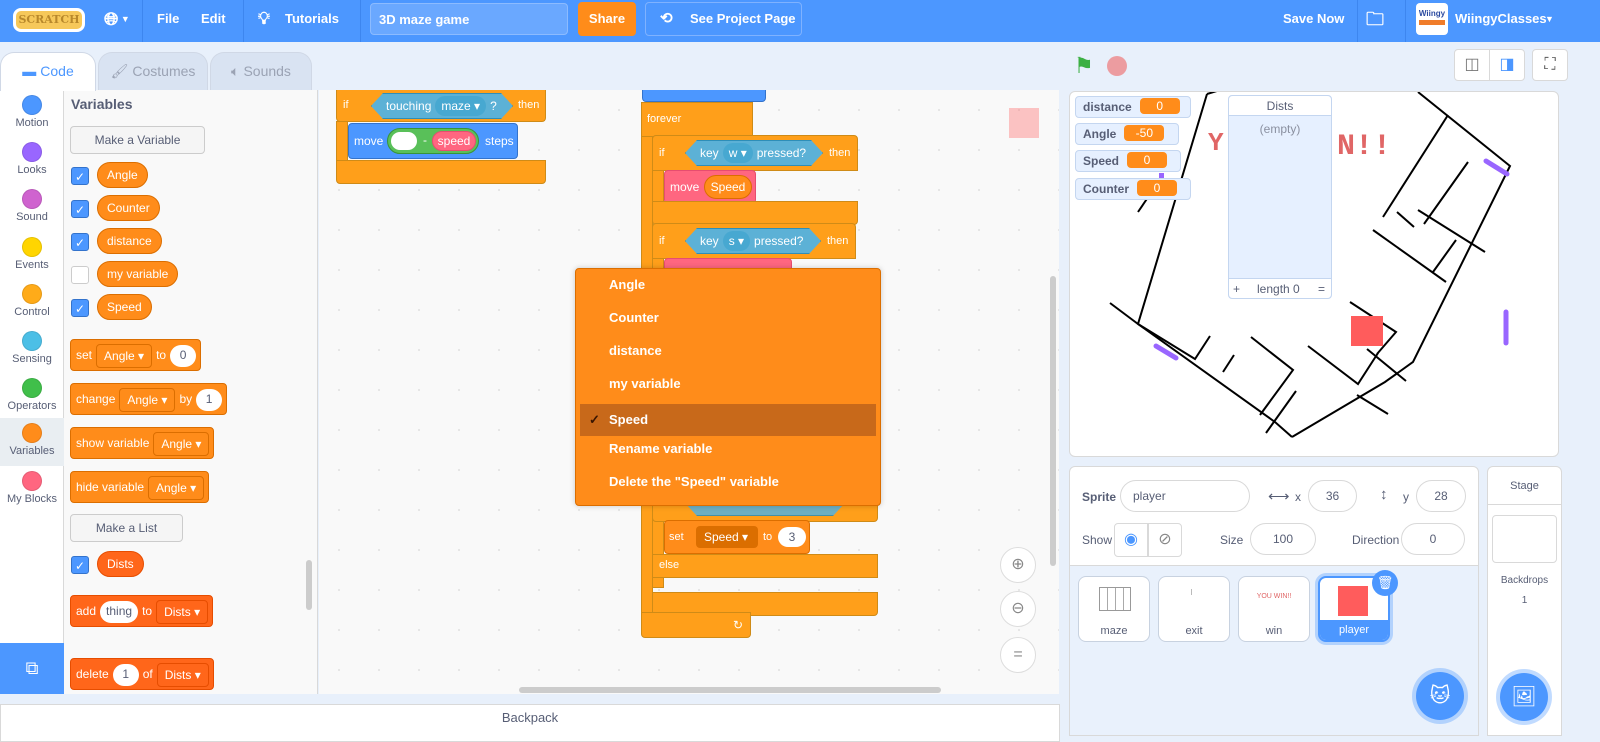  What do you see at coordinates (1385, 583) in the screenshot?
I see `delete-sprite-trash-icon: 🗑︎` at bounding box center [1385, 583].